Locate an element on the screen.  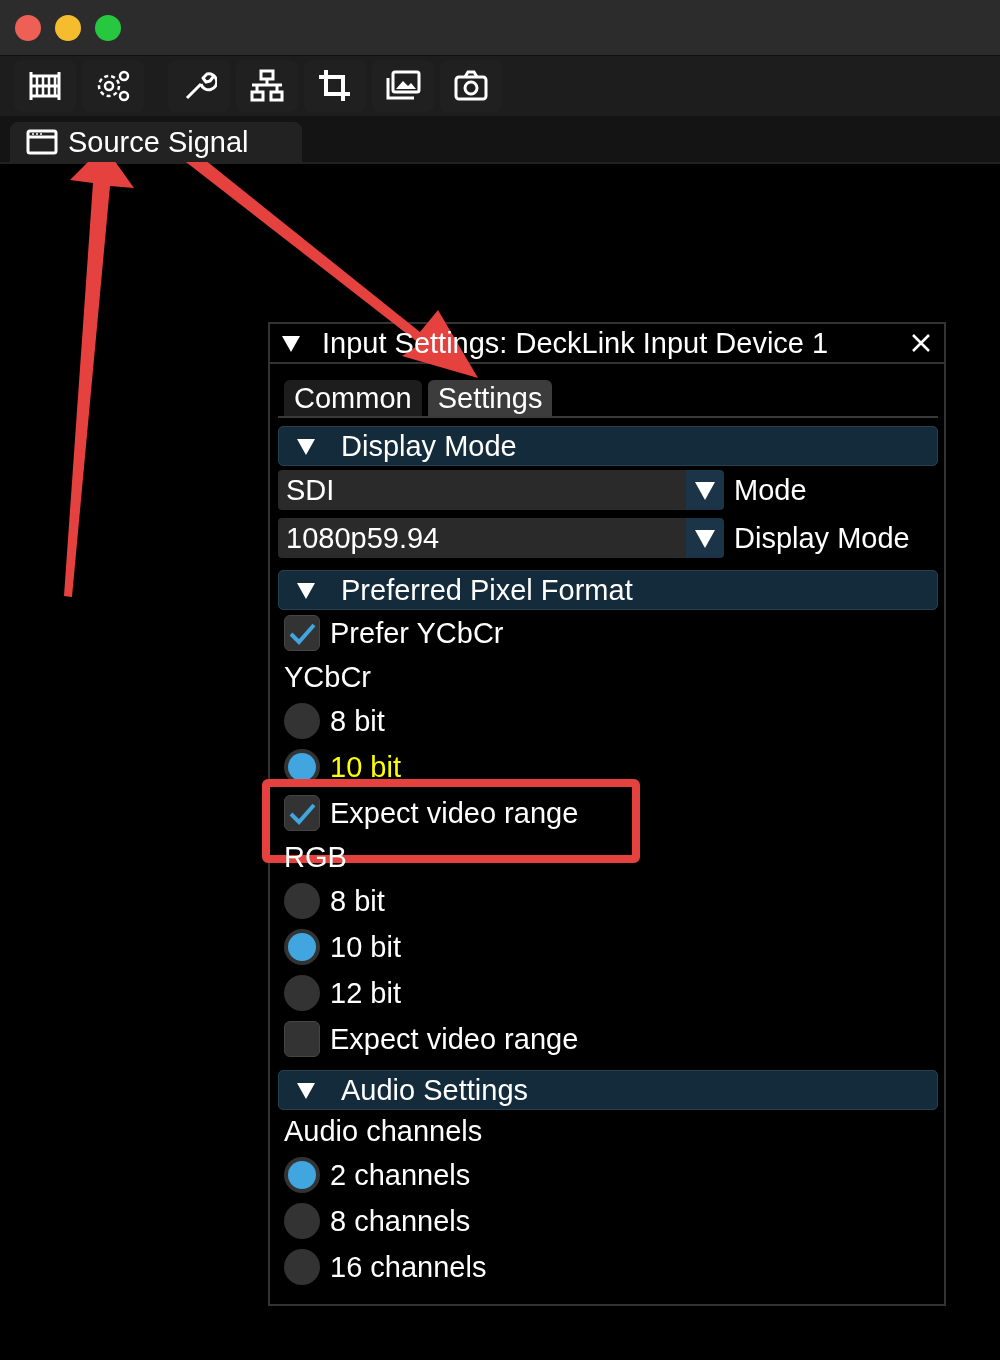
dropdown-field: SDI is located at coordinates (482, 490).